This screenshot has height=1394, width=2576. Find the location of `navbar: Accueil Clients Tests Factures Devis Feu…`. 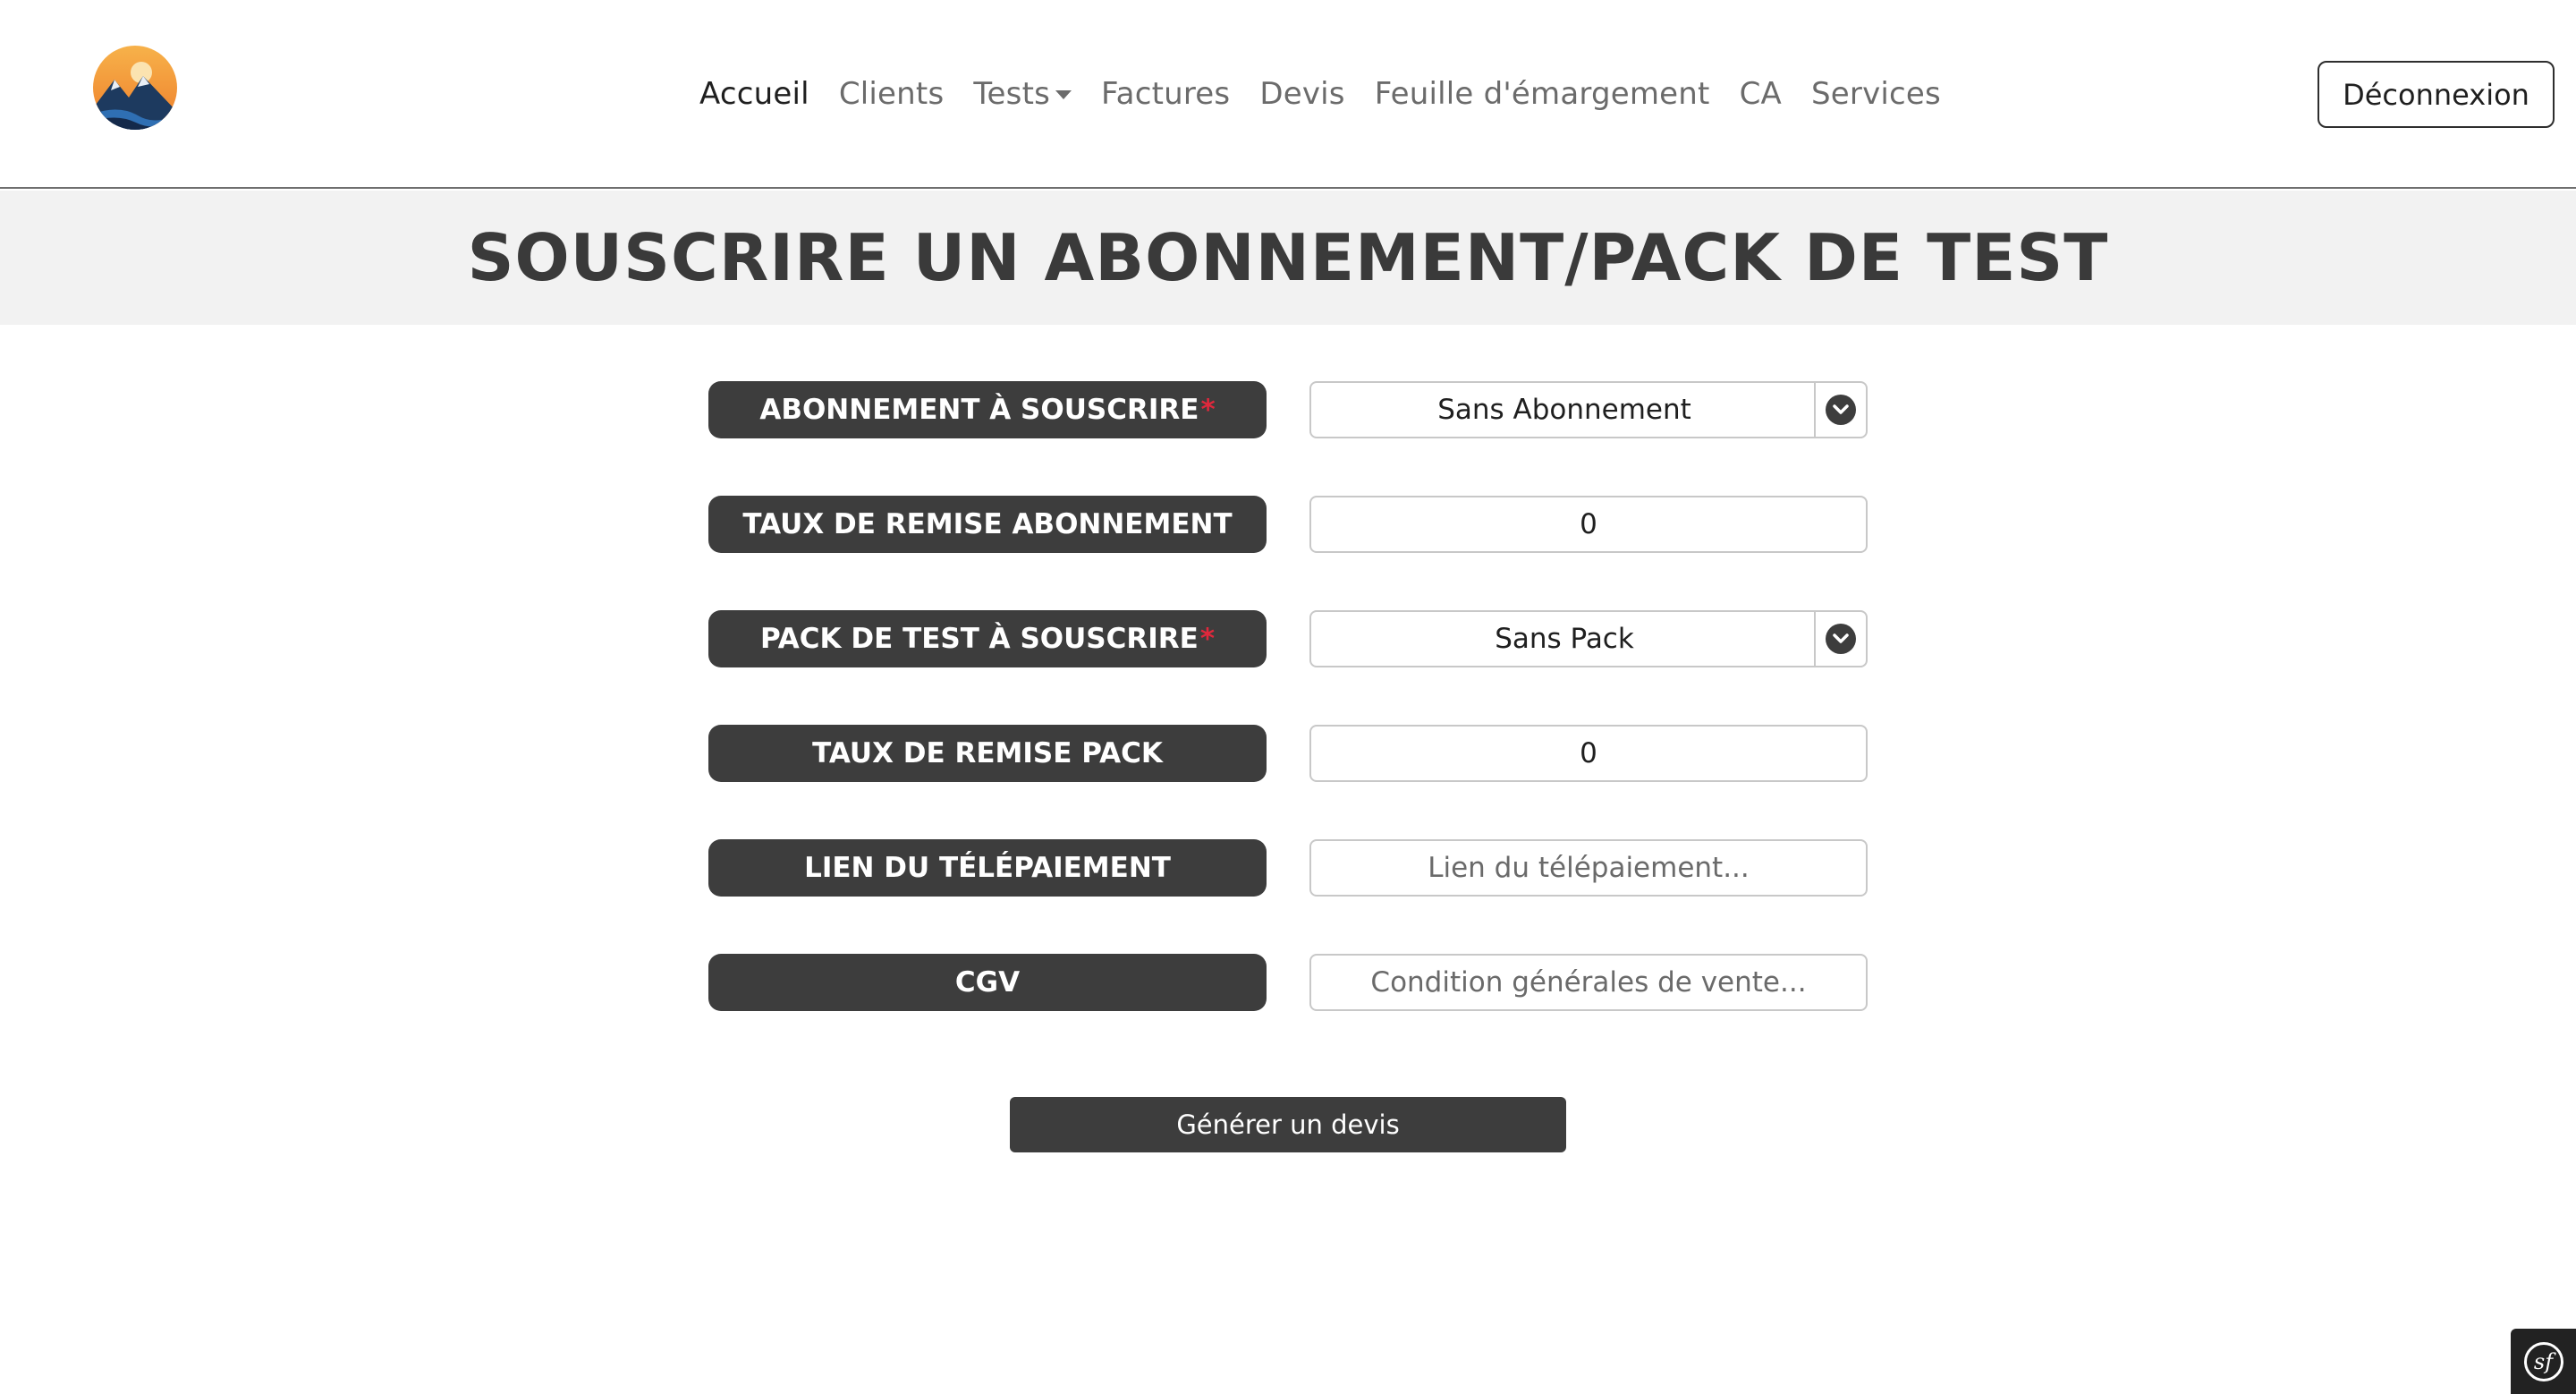

navbar: Accueil Clients Tests Factures Devis Feu… is located at coordinates (1288, 94).